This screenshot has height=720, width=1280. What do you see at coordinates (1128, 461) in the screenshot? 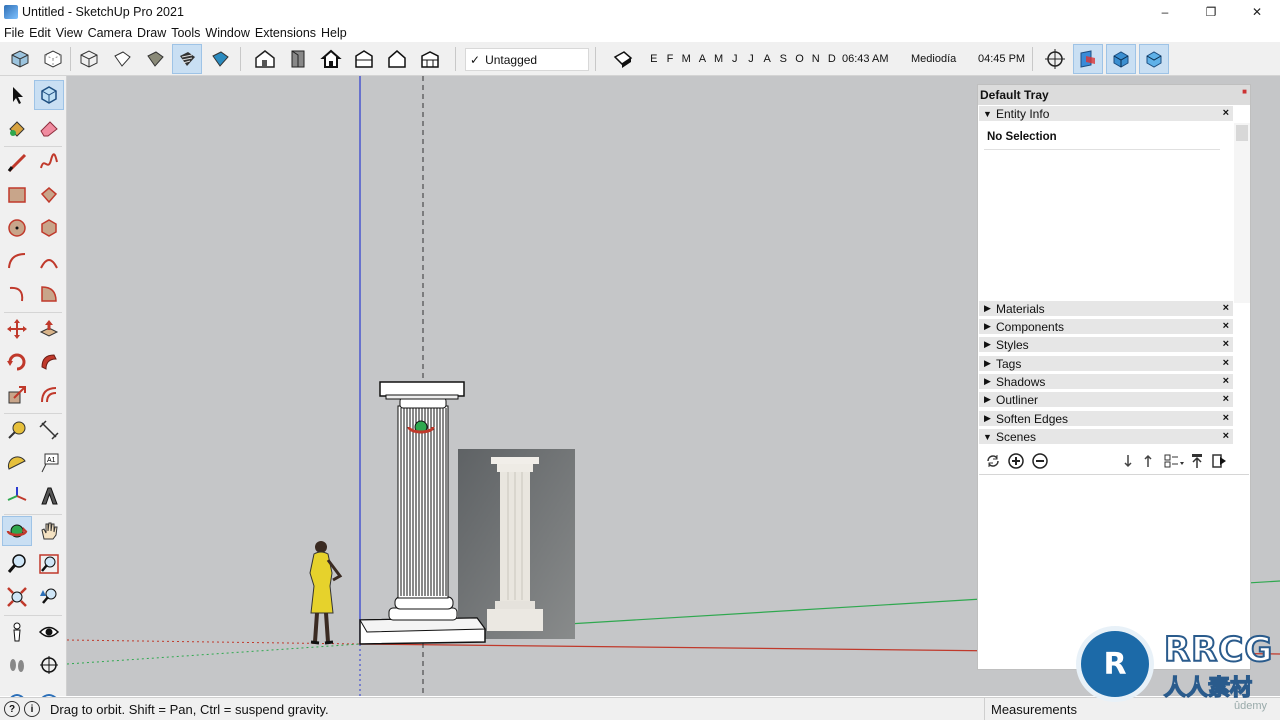
I see `move-scene-down-icon` at bounding box center [1128, 461].